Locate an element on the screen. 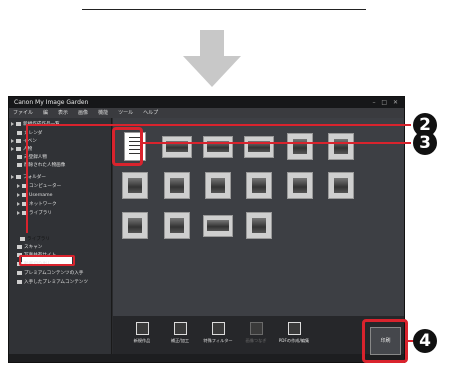 The width and height of the screenshot is (463, 368). sidebar-item: フォルダー is located at coordinates (28, 178).